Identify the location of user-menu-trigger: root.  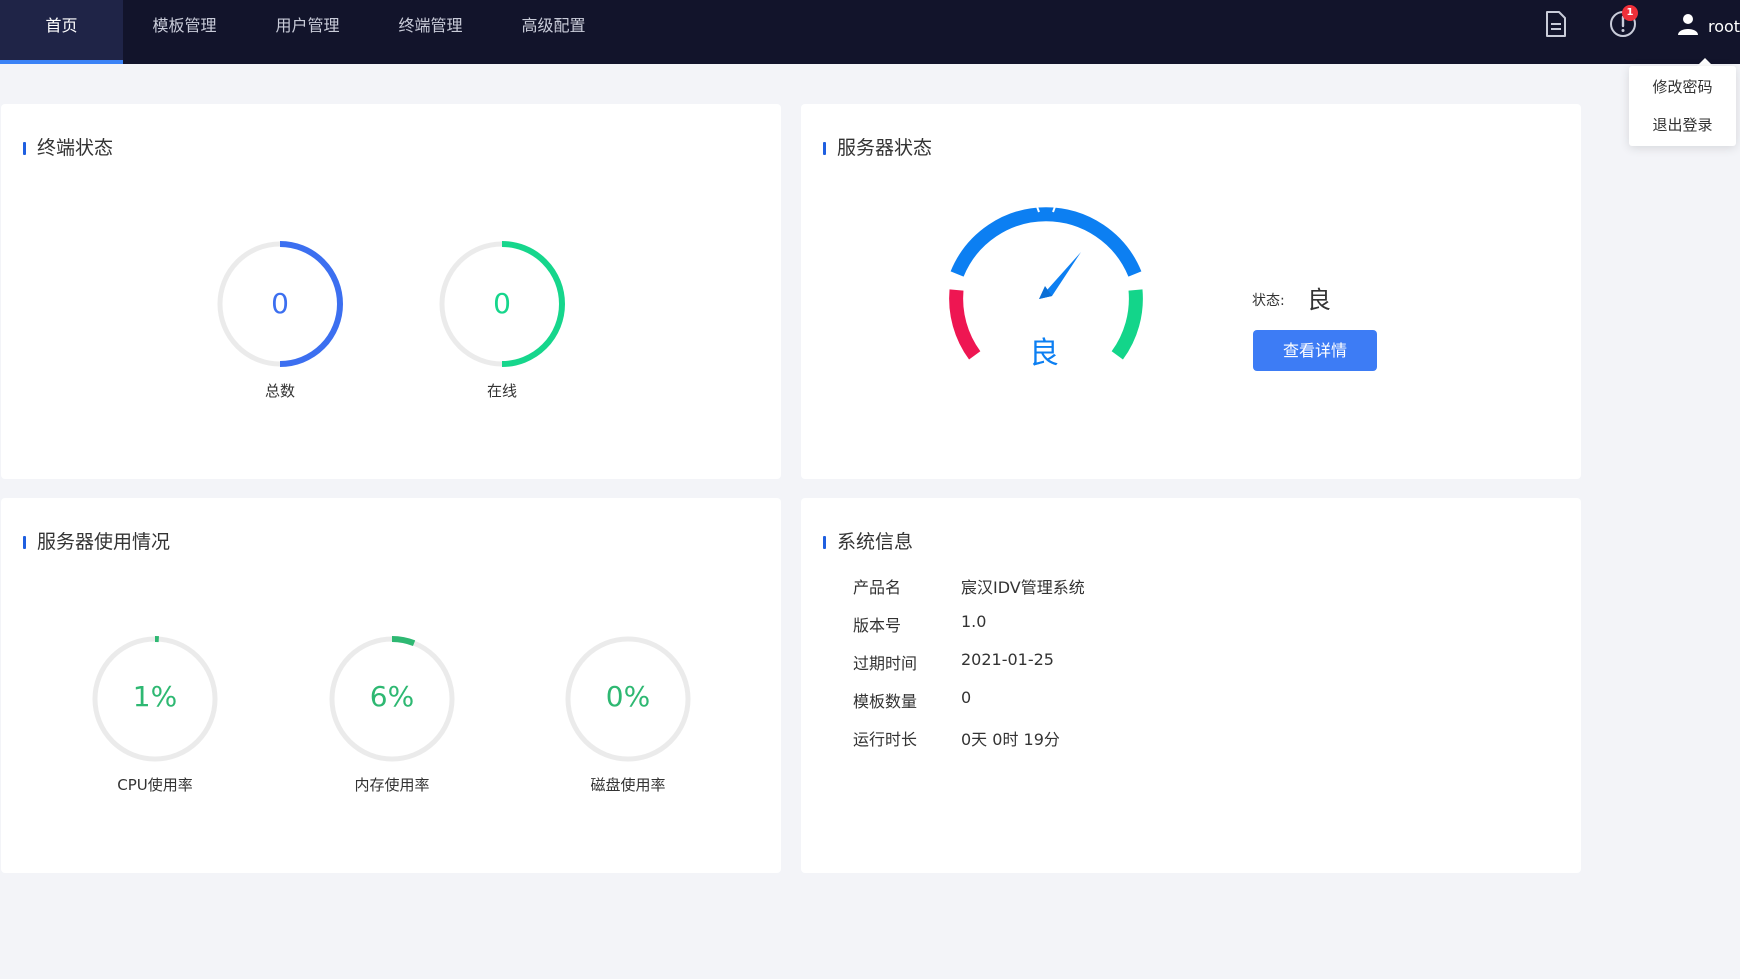
(1708, 26).